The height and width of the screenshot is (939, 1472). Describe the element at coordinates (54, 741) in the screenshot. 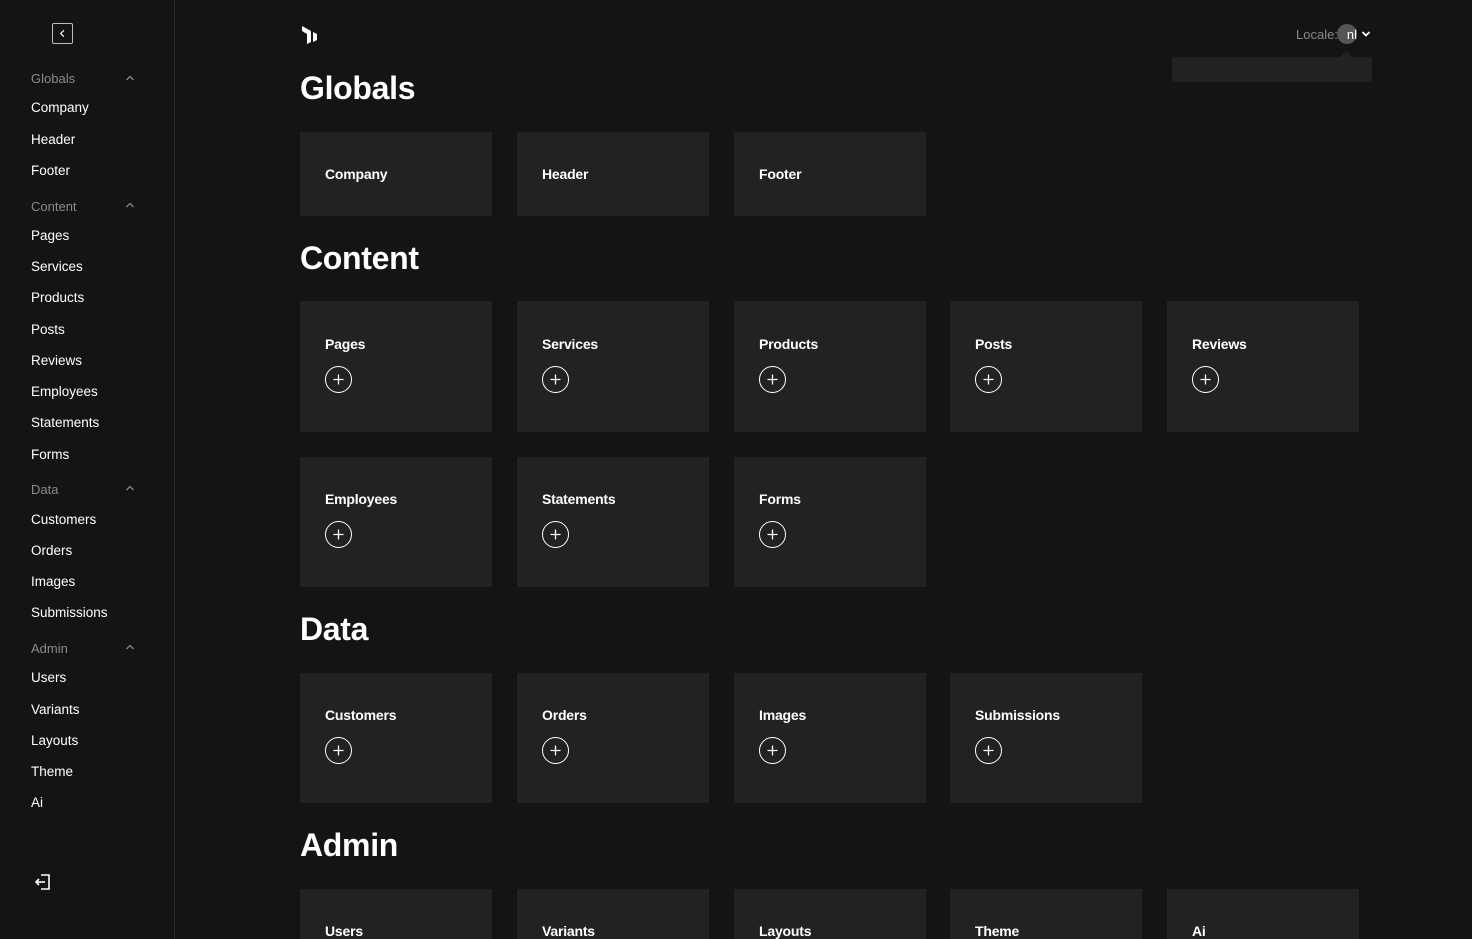

I see `sidebar-item-layouts: Layouts` at that location.